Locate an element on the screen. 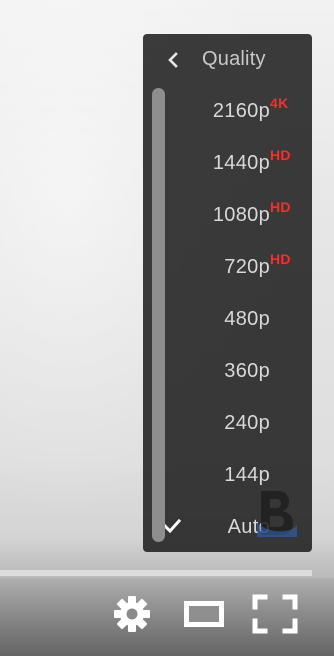 The width and height of the screenshot is (334, 656). quality-option-1080p: 1080p HD is located at coordinates (227, 222).